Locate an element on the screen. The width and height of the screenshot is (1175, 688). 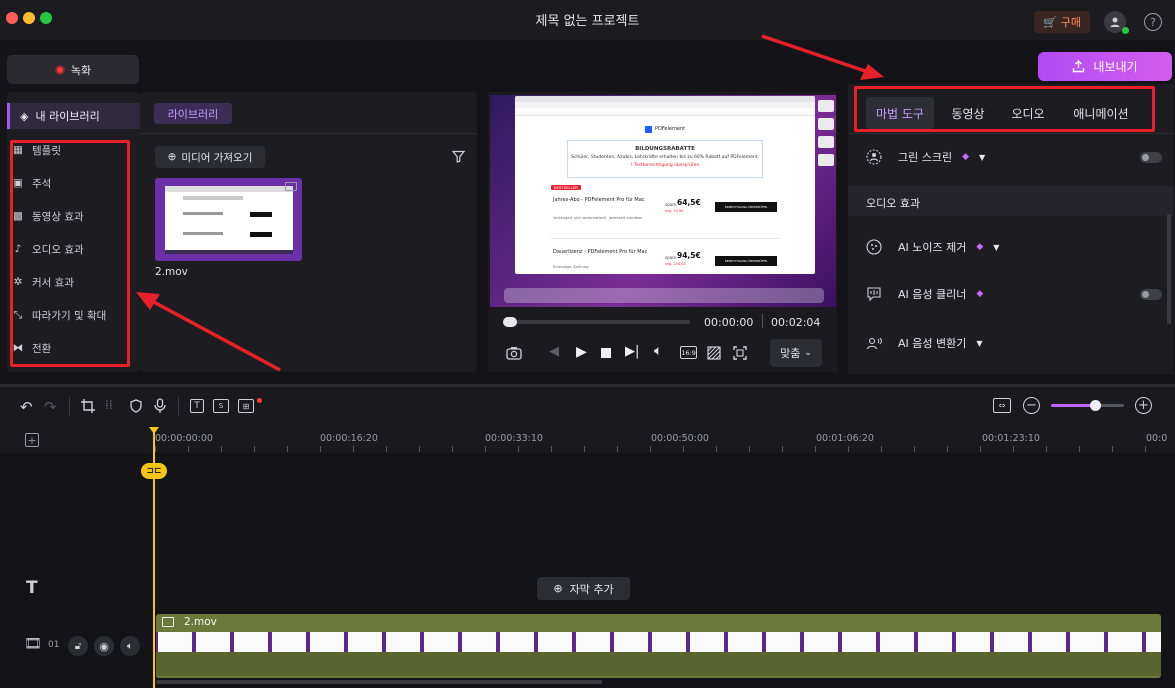
speaker-mute-icon: 🔈︎ is located at coordinates (130, 646).